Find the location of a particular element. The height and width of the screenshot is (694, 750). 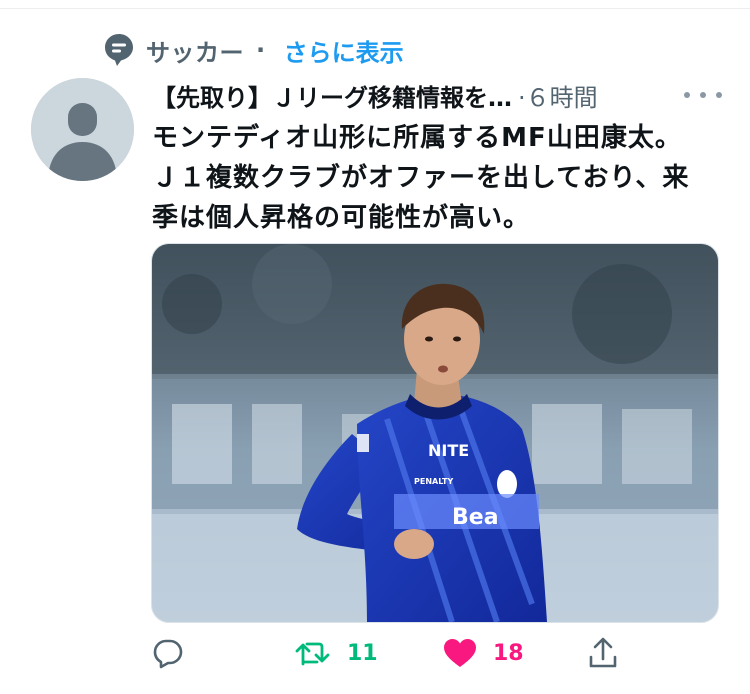

tweet-text-line: Ｊ１複数クラブがオファーを出しており、来 is located at coordinates (421, 178).